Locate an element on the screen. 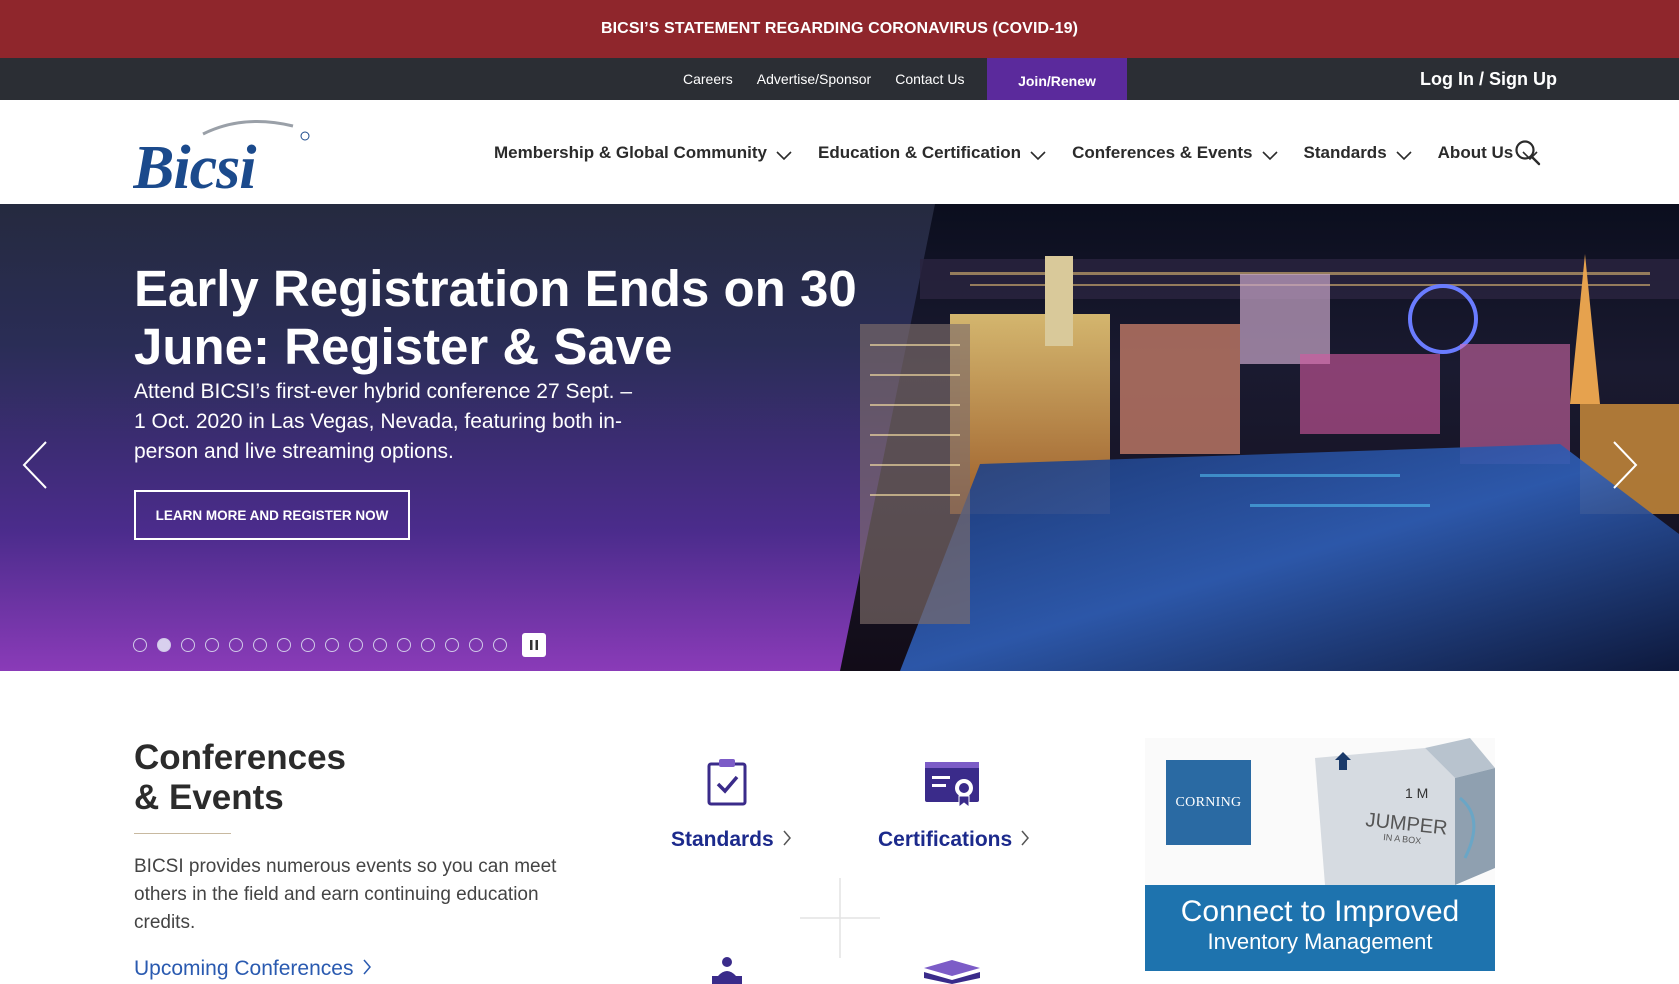 This screenshot has height=984, width=1679. title-line: Conferences is located at coordinates (240, 757).